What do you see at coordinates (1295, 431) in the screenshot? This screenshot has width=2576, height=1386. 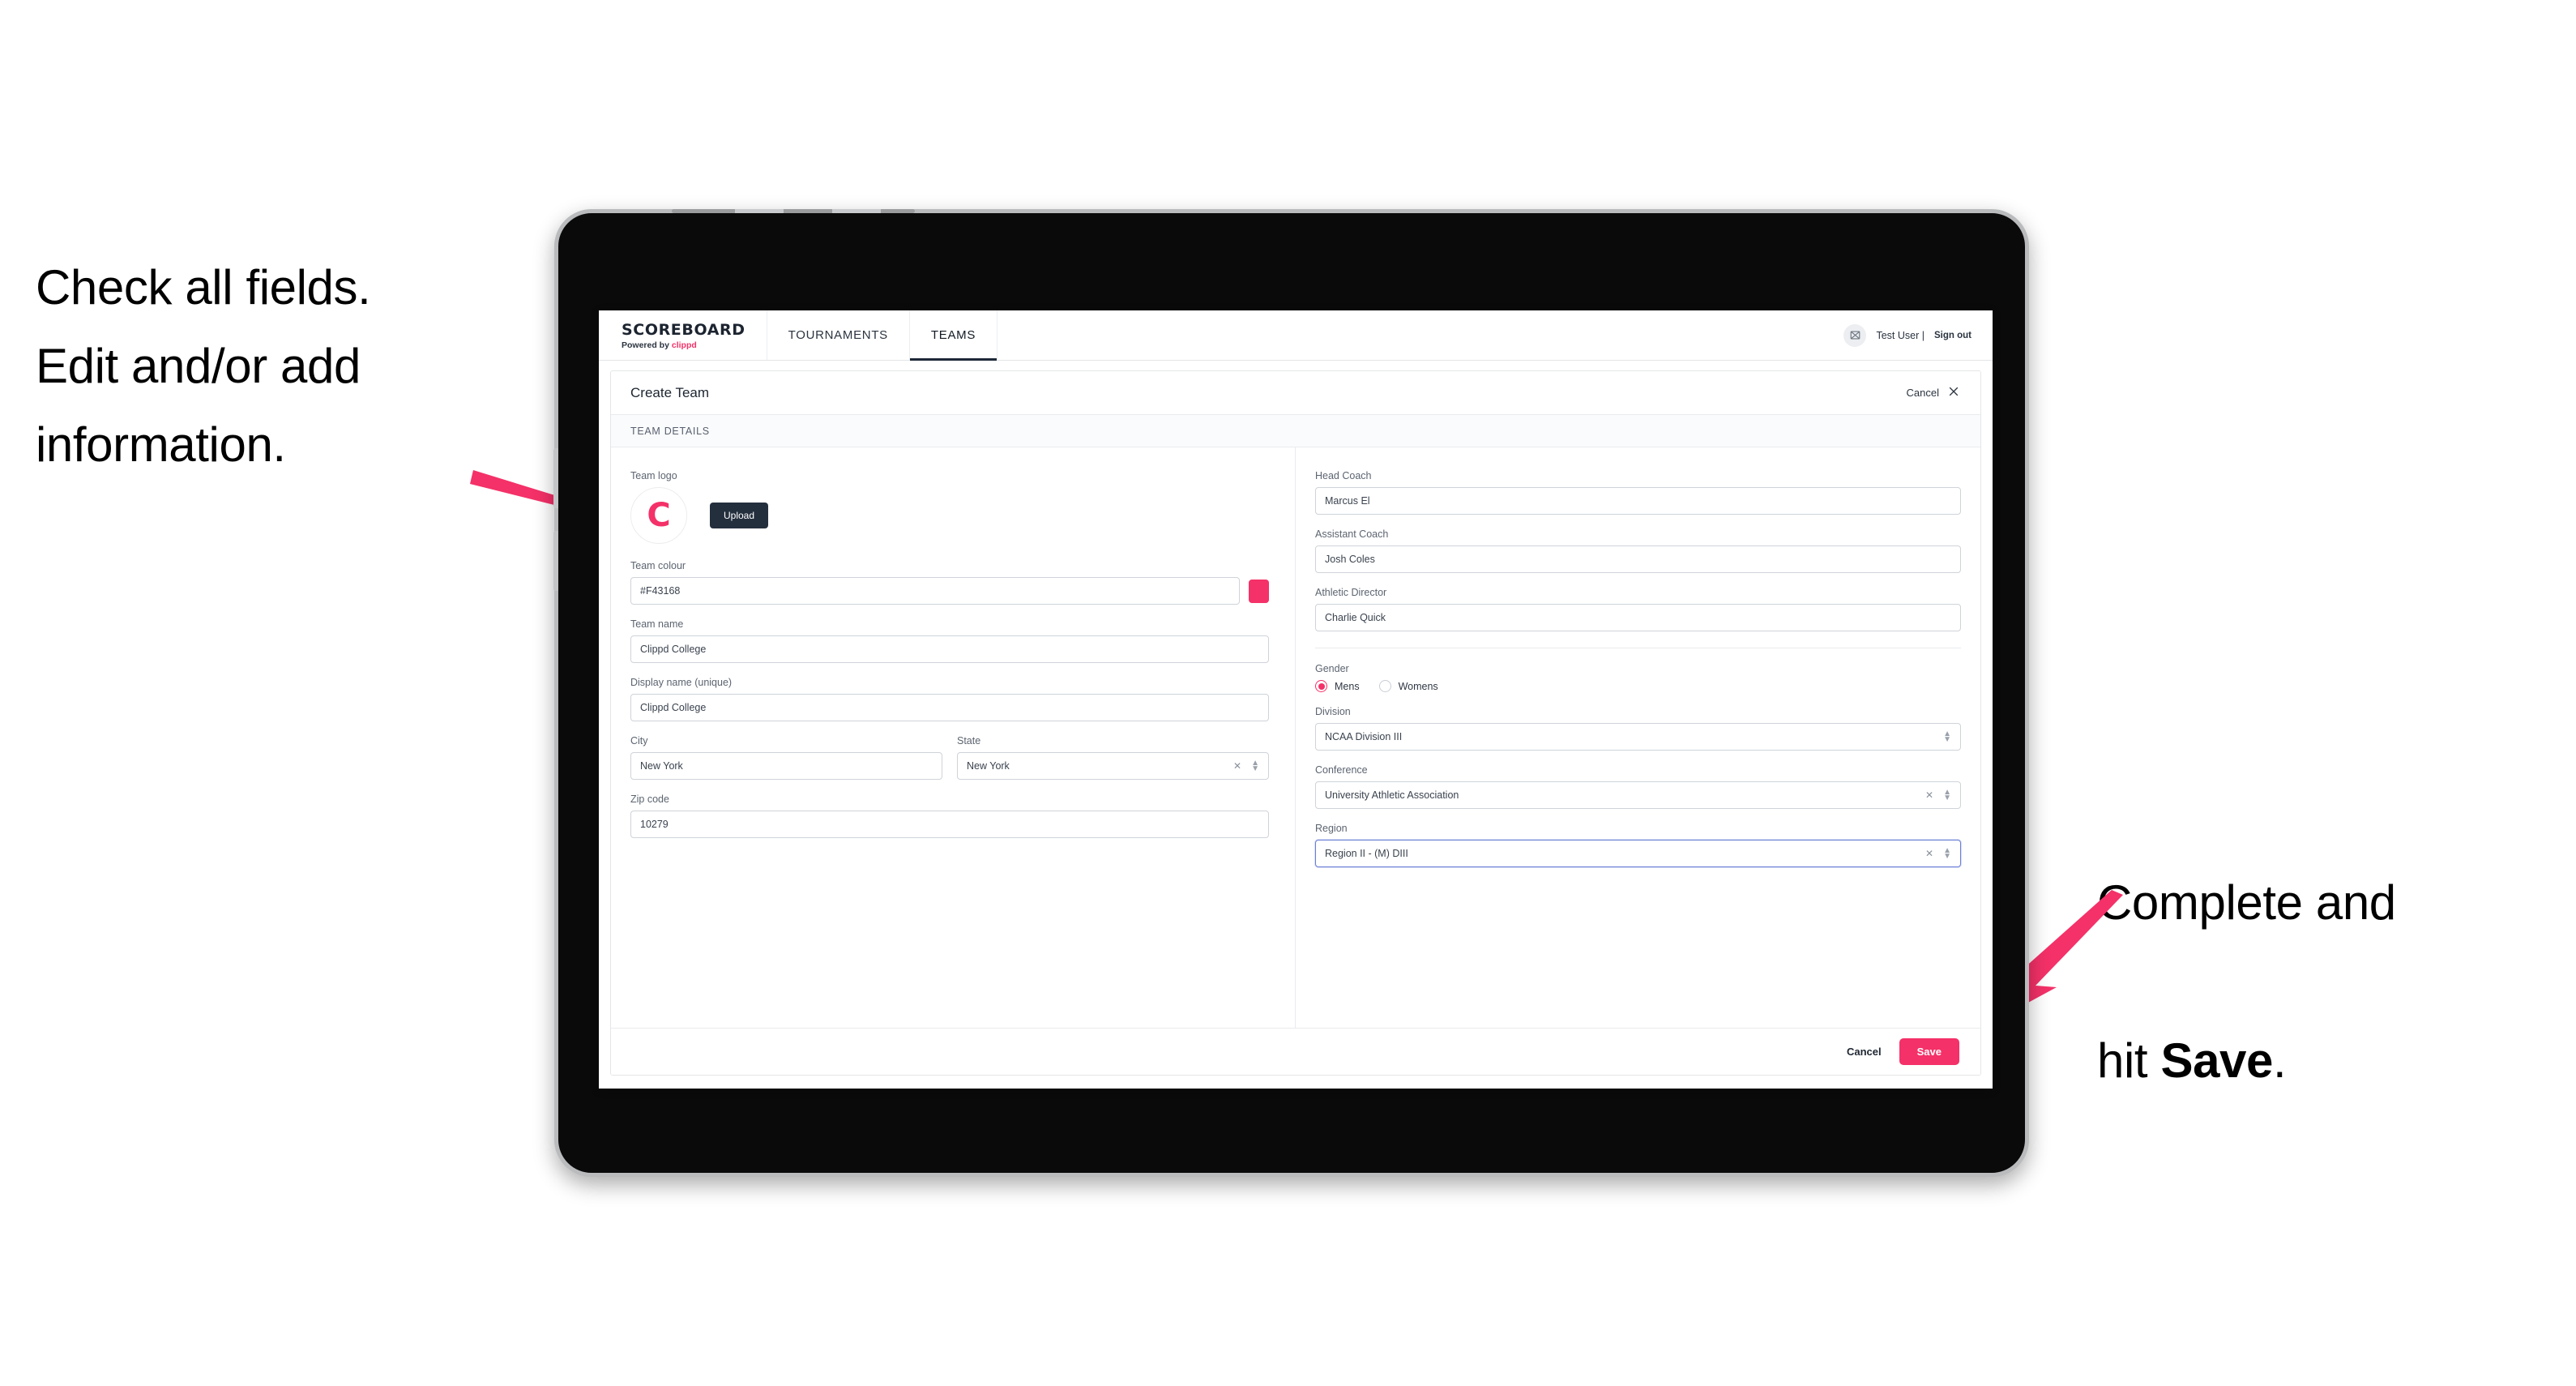 I see `section-header-team-details: TEAM DETAILS` at bounding box center [1295, 431].